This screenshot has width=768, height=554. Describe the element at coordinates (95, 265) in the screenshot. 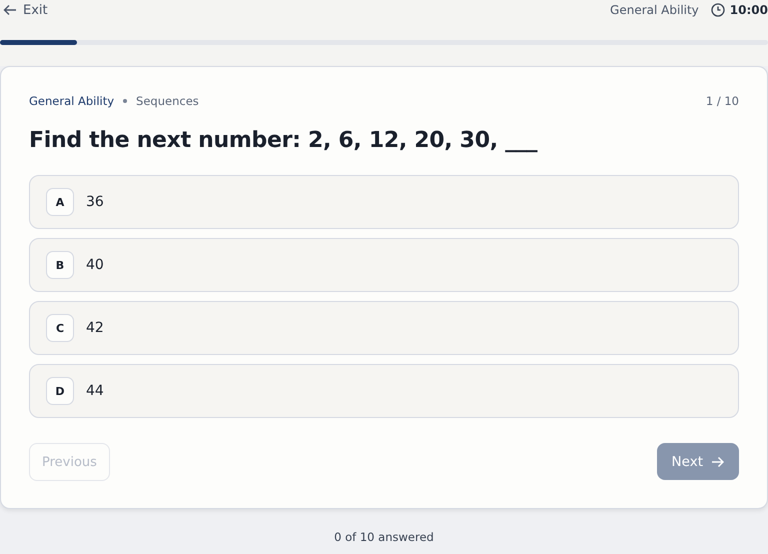

I see `option-text: 40` at that location.